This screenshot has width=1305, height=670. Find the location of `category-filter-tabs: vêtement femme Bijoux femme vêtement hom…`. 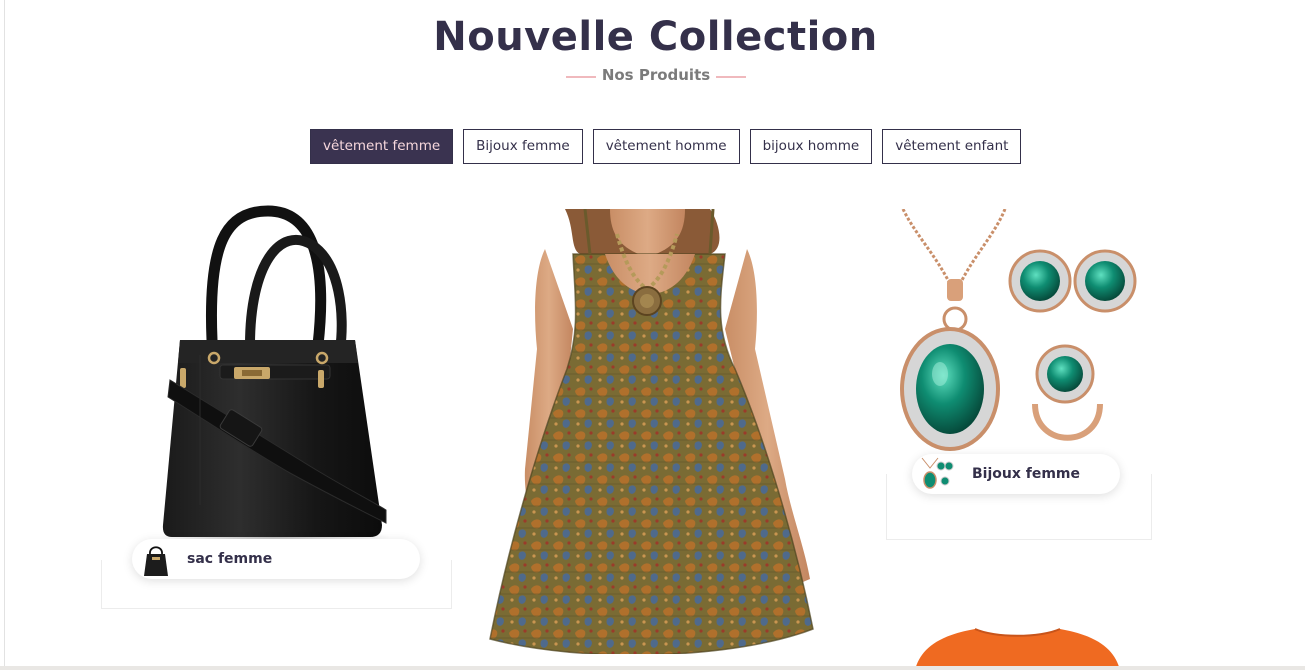

category-filter-tabs: vêtement femme Bijoux femme vêtement hom… is located at coordinates (666, 146).